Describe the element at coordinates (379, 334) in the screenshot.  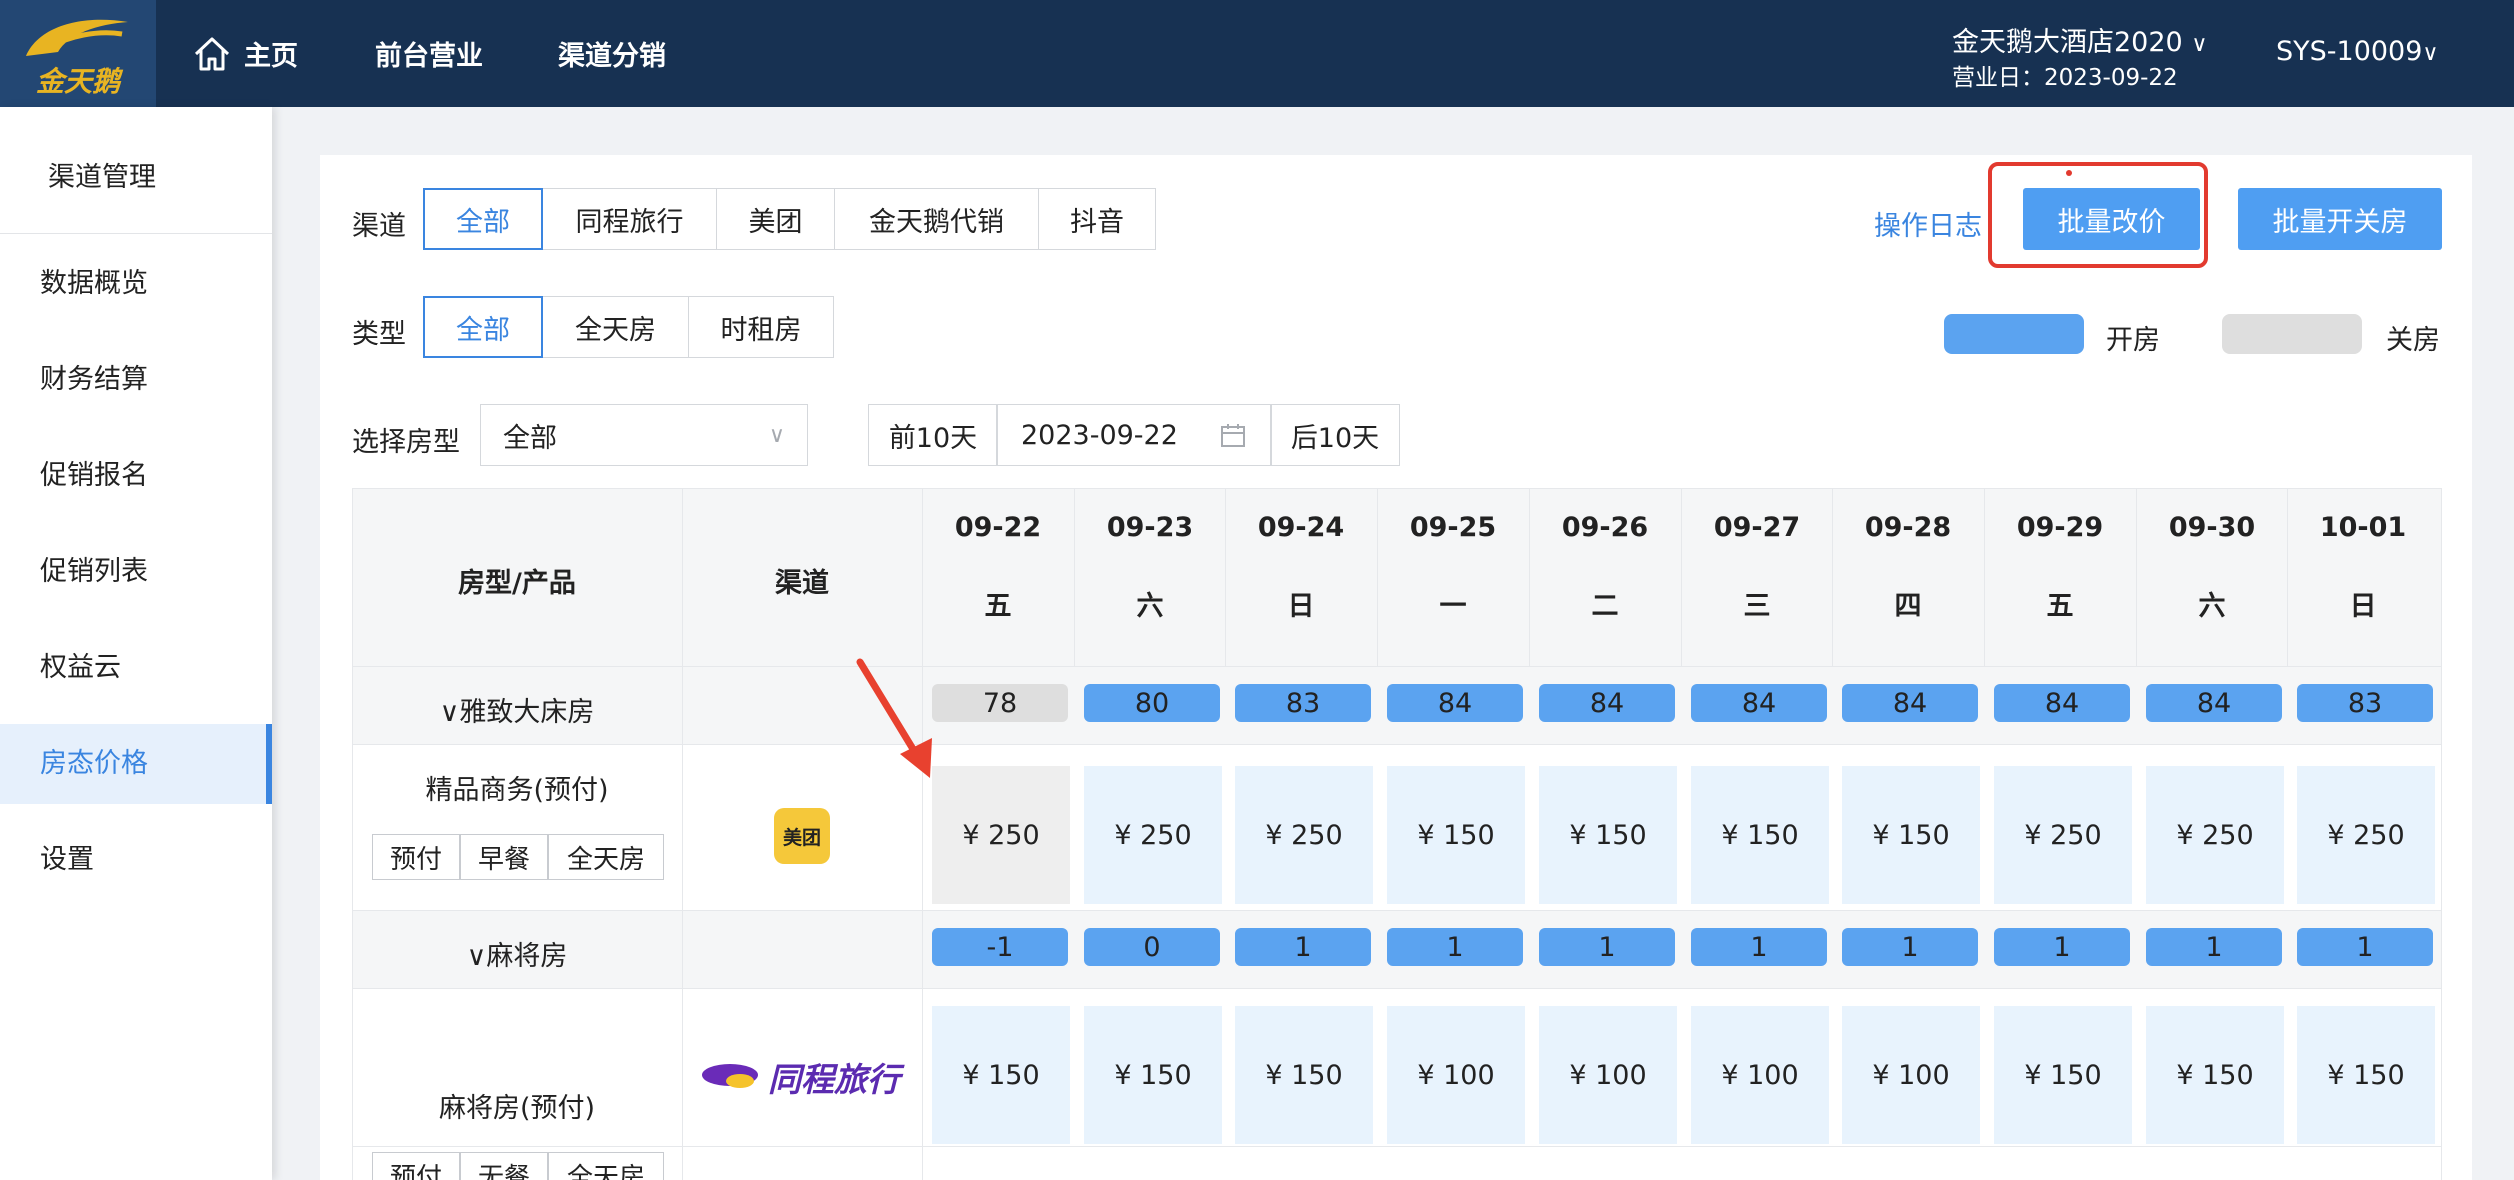
I see `type-filter-label: 类型` at that location.